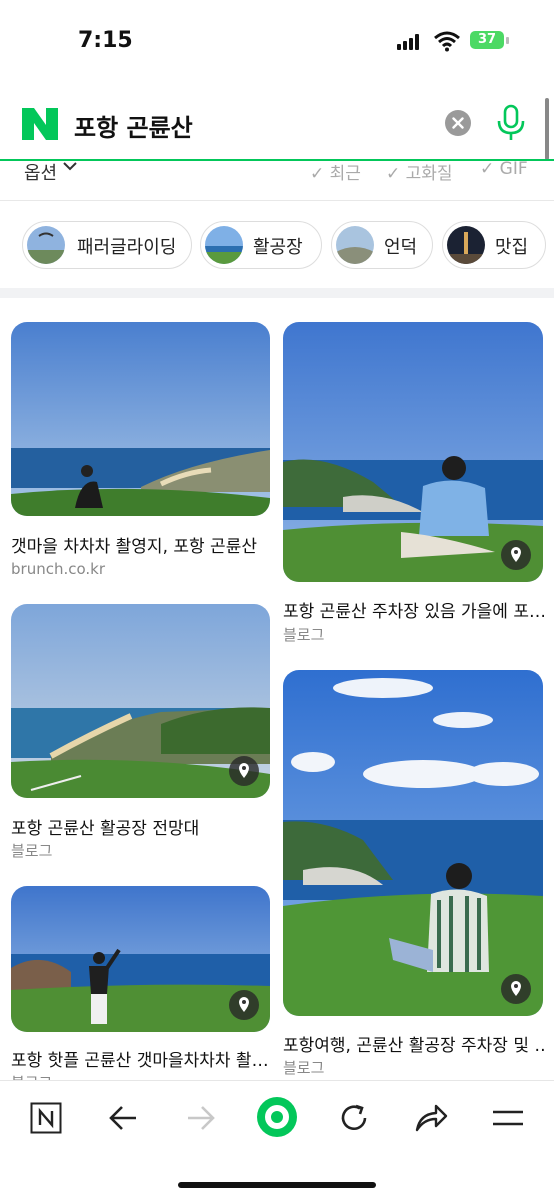 The height and width of the screenshot is (1201, 554). I want to click on result-title-1: 갯마을 차차차 촬영지, 포항 곤륜산, so click(140, 544).